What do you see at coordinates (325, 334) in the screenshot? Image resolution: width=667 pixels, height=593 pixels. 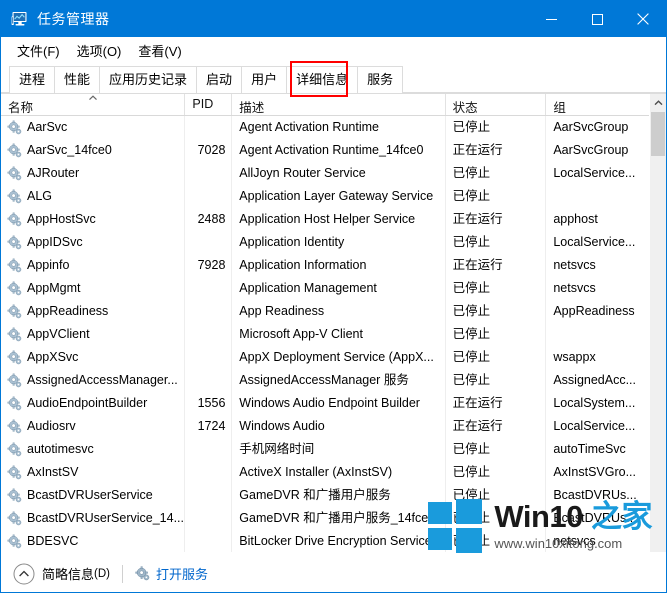 I see `table-row: AppVClient Microsoft App-V Client 已停止` at bounding box center [325, 334].